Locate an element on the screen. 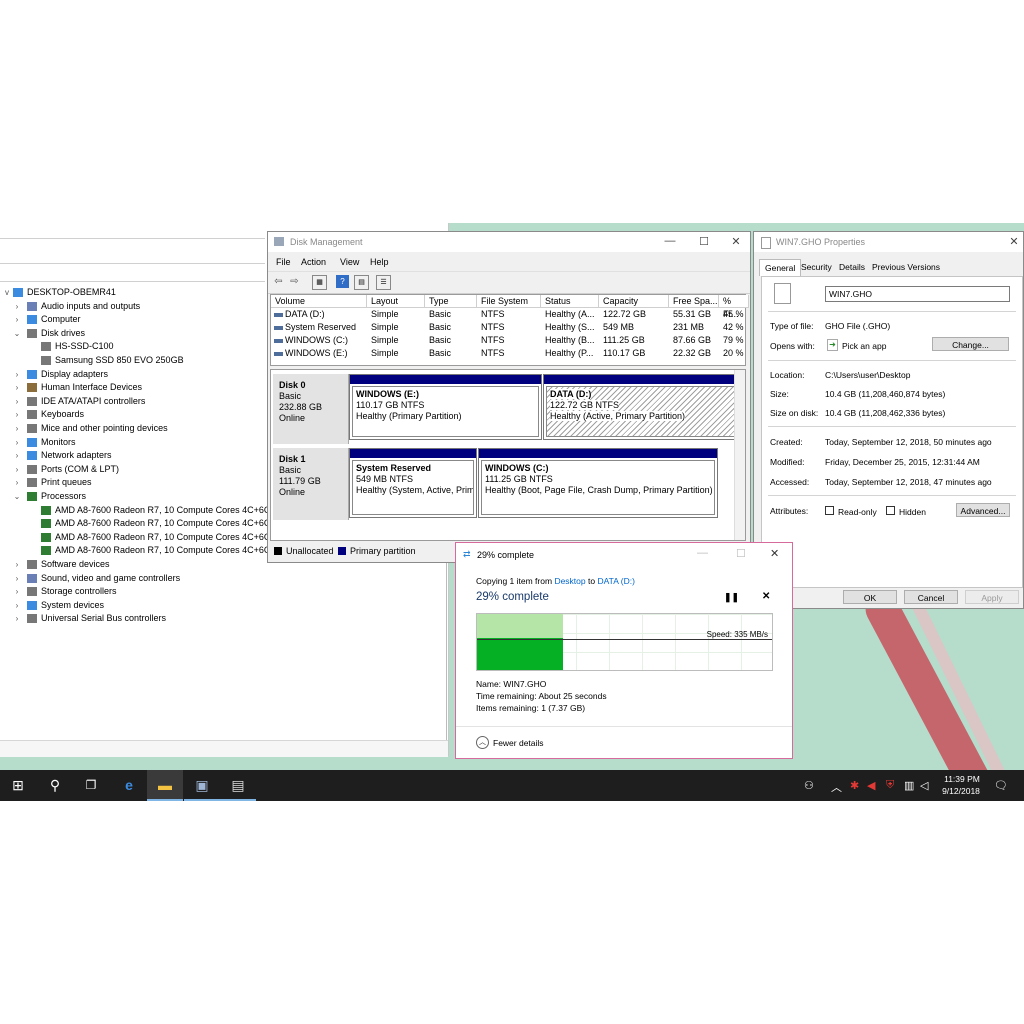 Image resolution: width=1024 pixels, height=1024 pixels. back-icon: ⇦ is located at coordinates (278, 281).